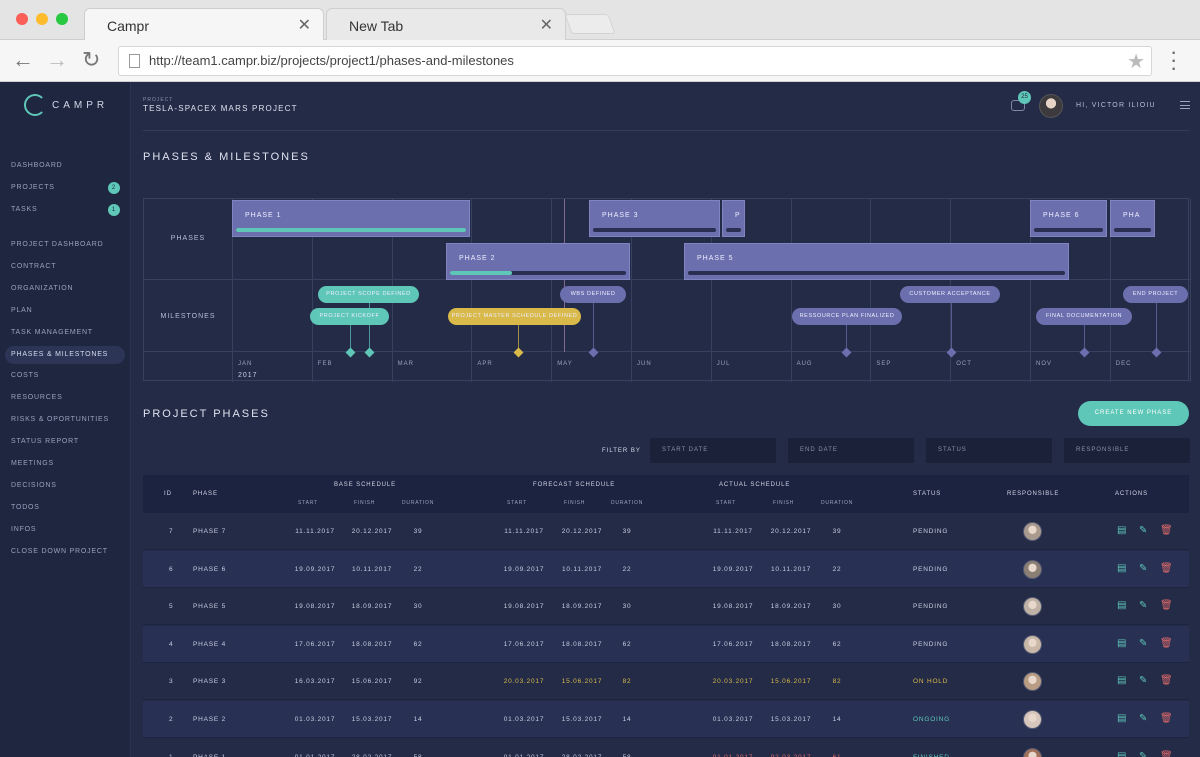  Describe the element at coordinates (1173, 60) in the screenshot. I see `browser-menu-icon: · · ·` at that location.